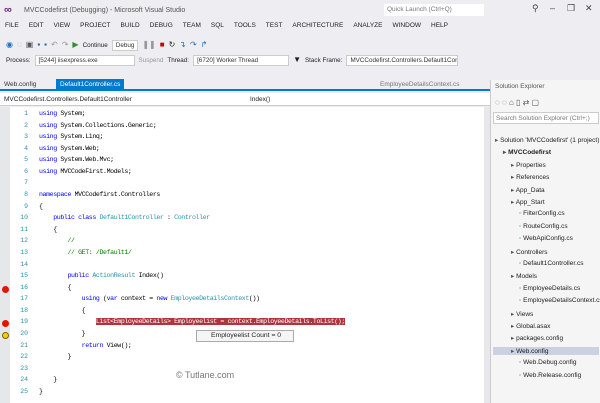 This screenshot has width=600, height=403. I want to click on suspend-button: Suspend, so click(151, 60).